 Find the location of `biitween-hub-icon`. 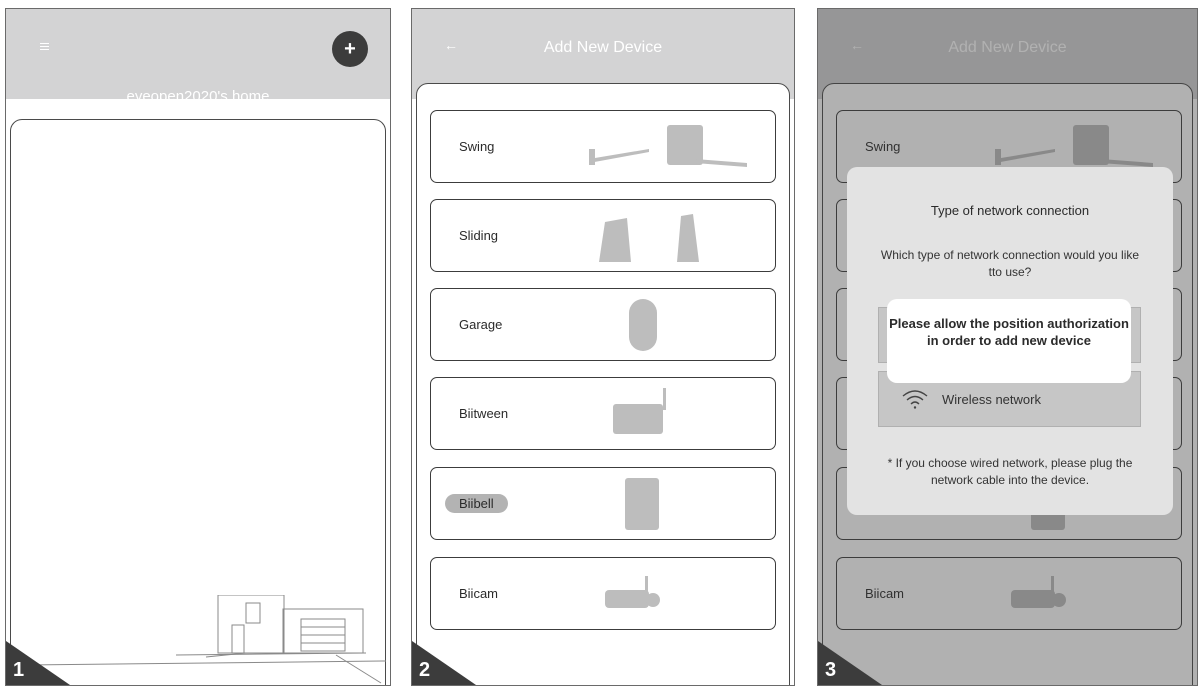

biitween-hub-icon is located at coordinates (639, 411).